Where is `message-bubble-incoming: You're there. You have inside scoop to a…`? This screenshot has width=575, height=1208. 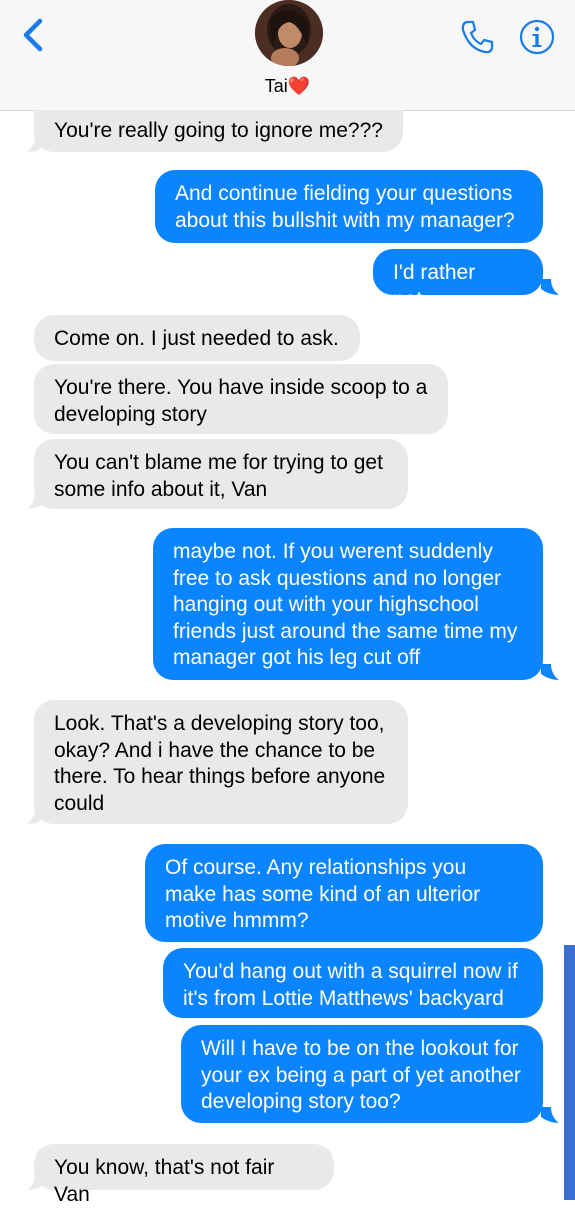 message-bubble-incoming: You're there. You have inside scoop to a… is located at coordinates (241, 399).